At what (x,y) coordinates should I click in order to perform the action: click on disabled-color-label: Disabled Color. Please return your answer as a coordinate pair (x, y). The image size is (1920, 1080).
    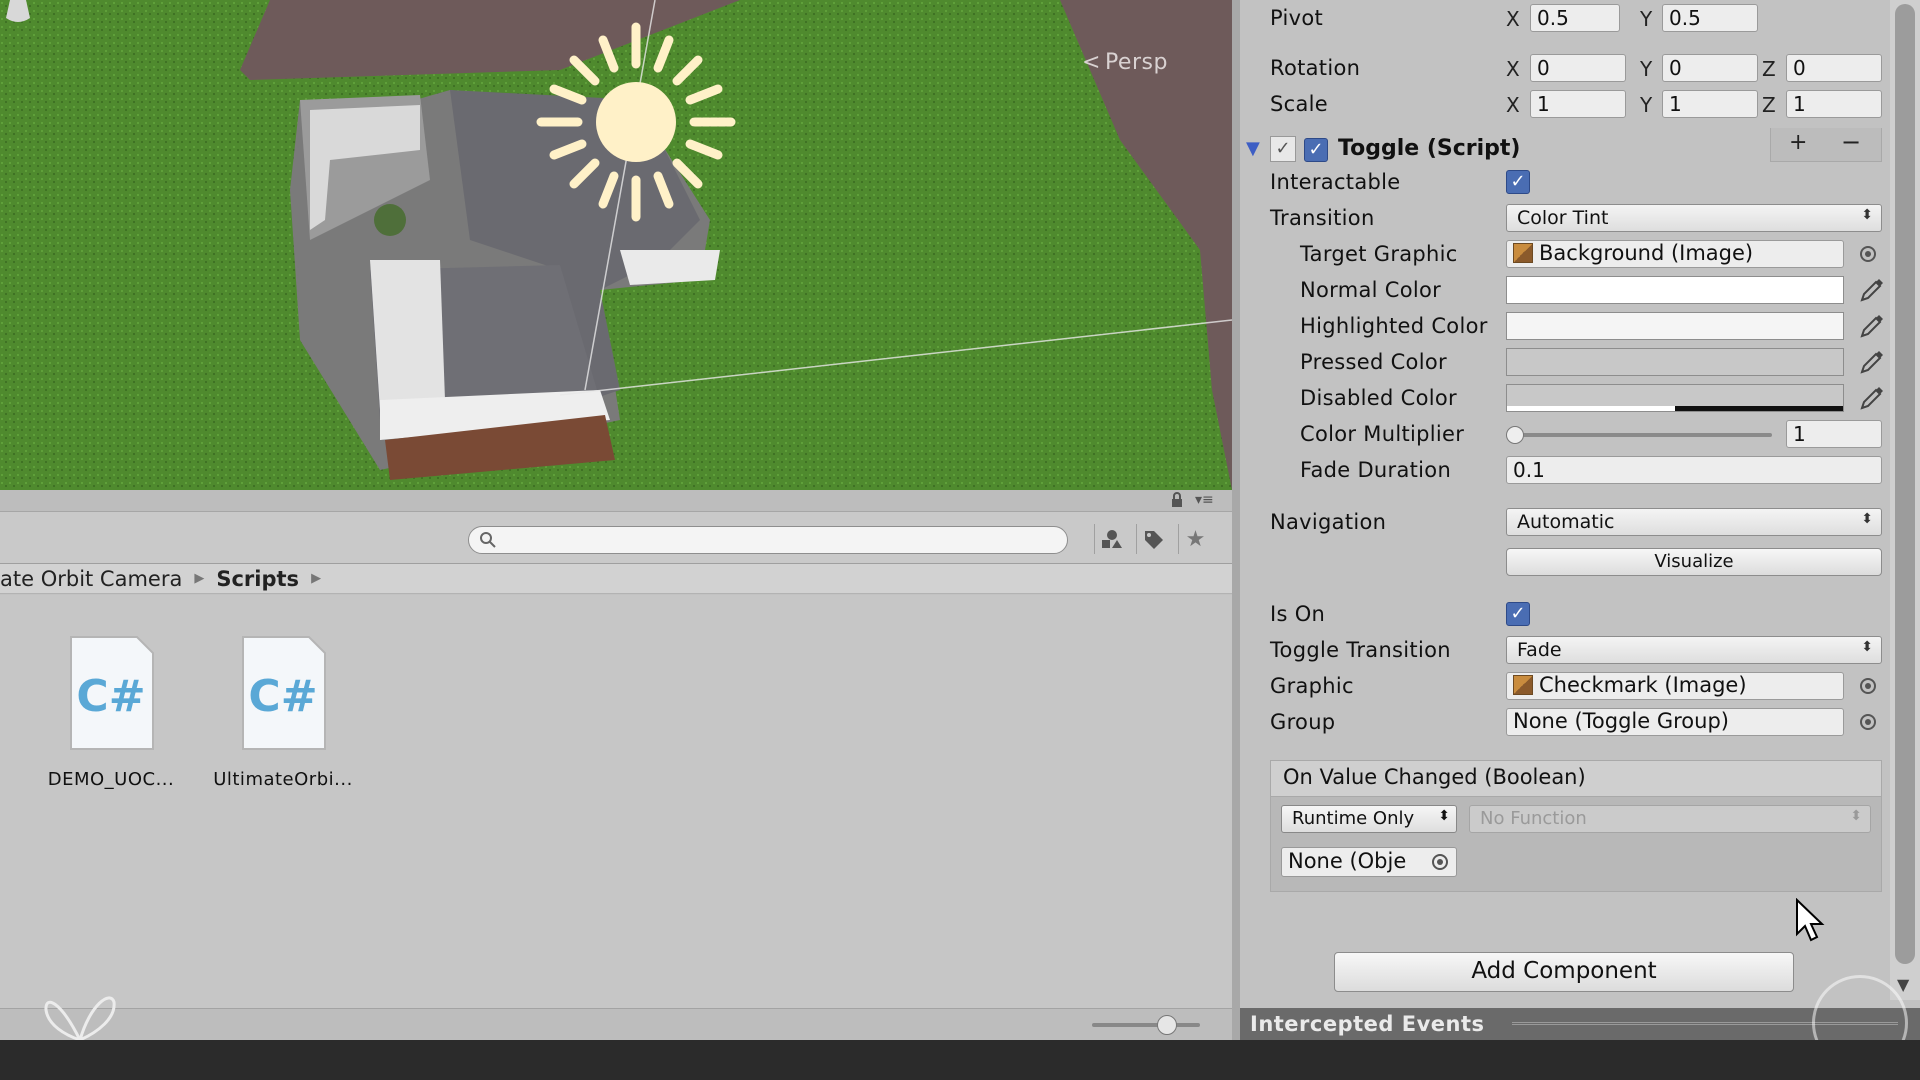
    Looking at the image, I should click on (1378, 398).